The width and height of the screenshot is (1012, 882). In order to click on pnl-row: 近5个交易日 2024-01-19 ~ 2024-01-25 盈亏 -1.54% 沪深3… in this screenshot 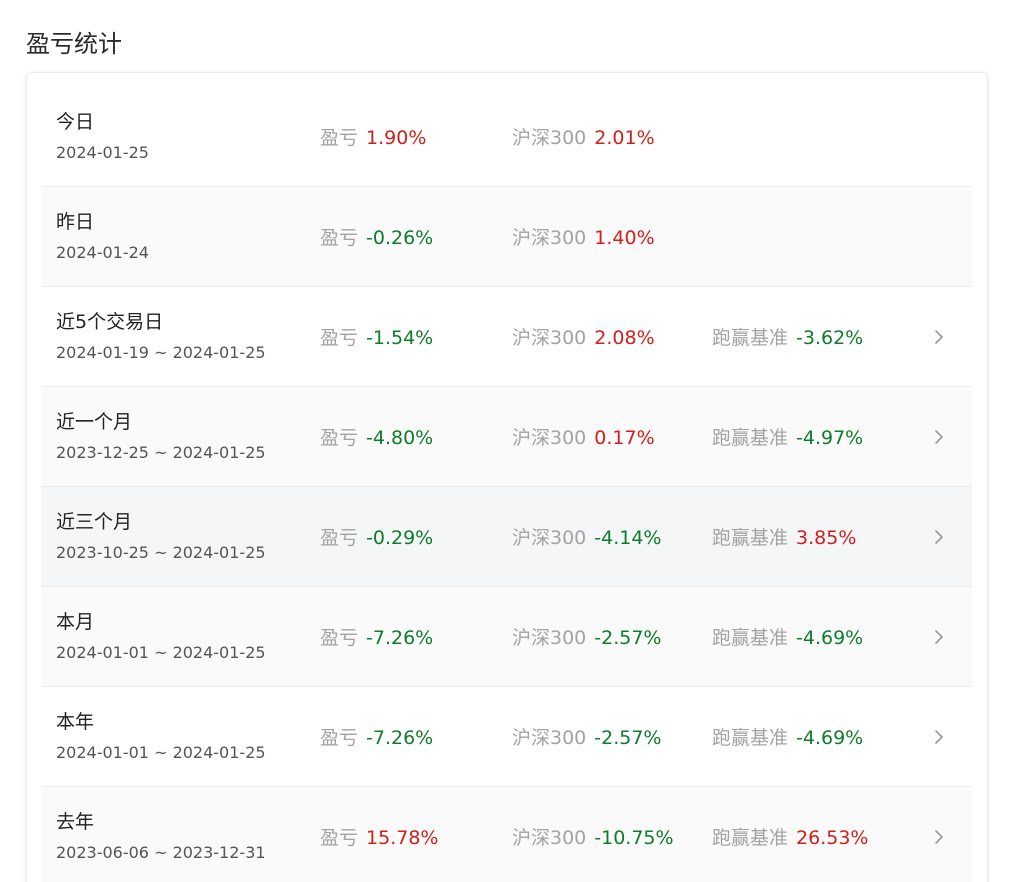, I will do `click(506, 337)`.